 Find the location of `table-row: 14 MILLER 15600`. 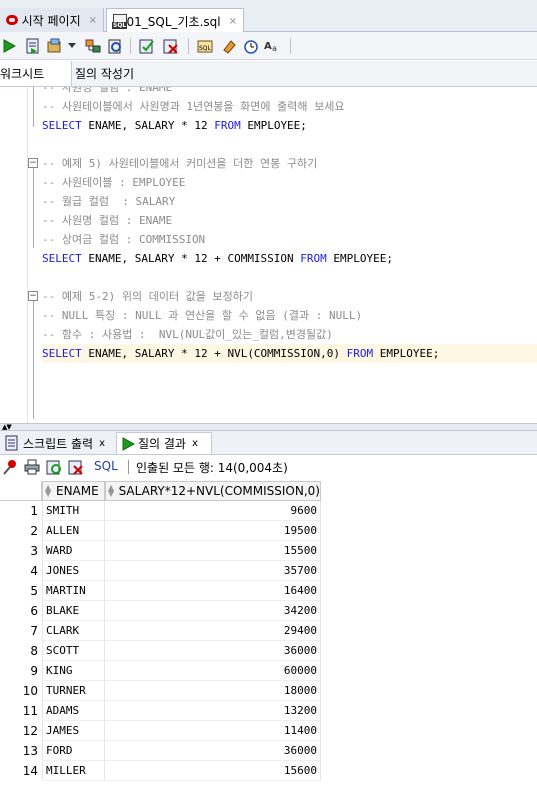

table-row: 14 MILLER 15600 is located at coordinates (268, 771).